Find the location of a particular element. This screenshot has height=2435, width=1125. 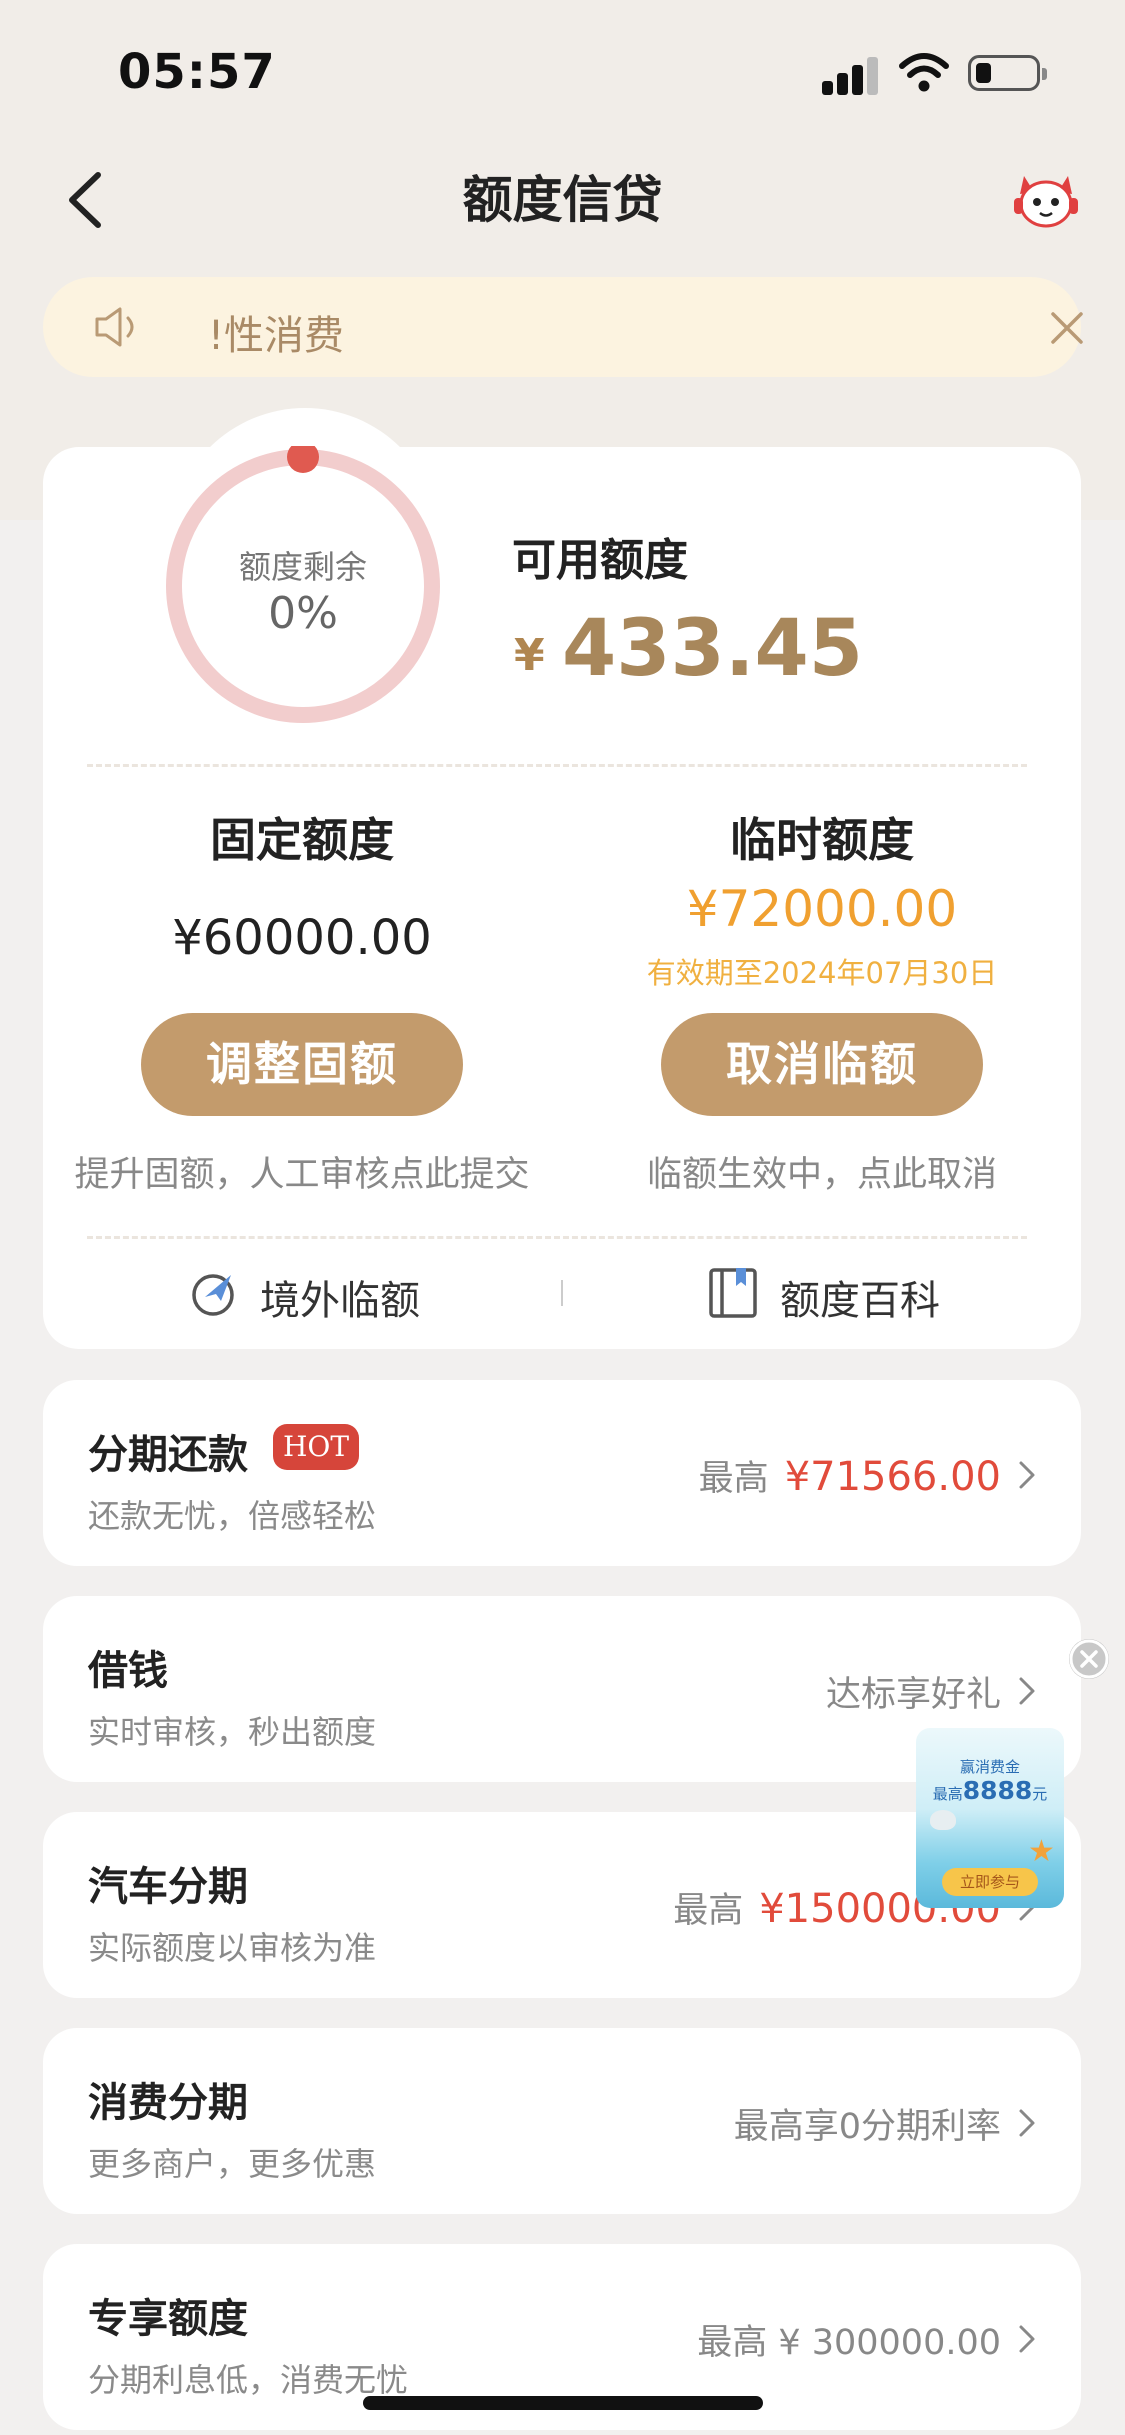

cellular-signal-icon is located at coordinates (852, 75).